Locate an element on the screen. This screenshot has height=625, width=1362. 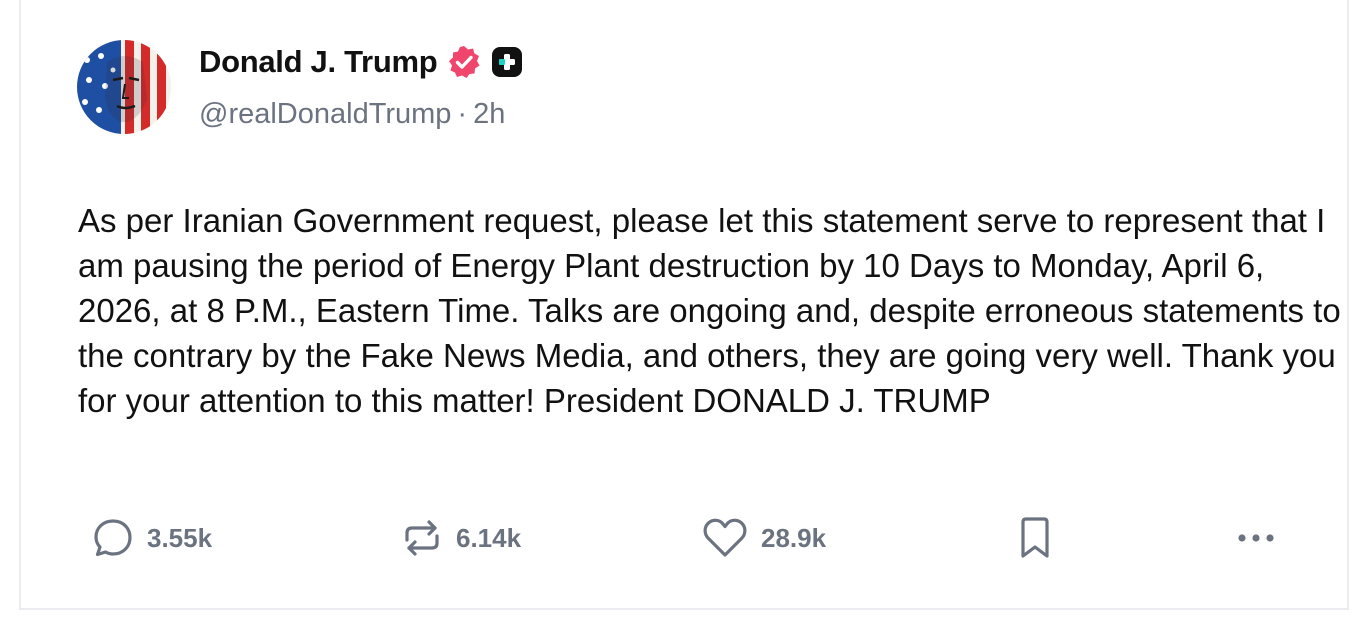
bookmark-icon is located at coordinates (1035, 537).